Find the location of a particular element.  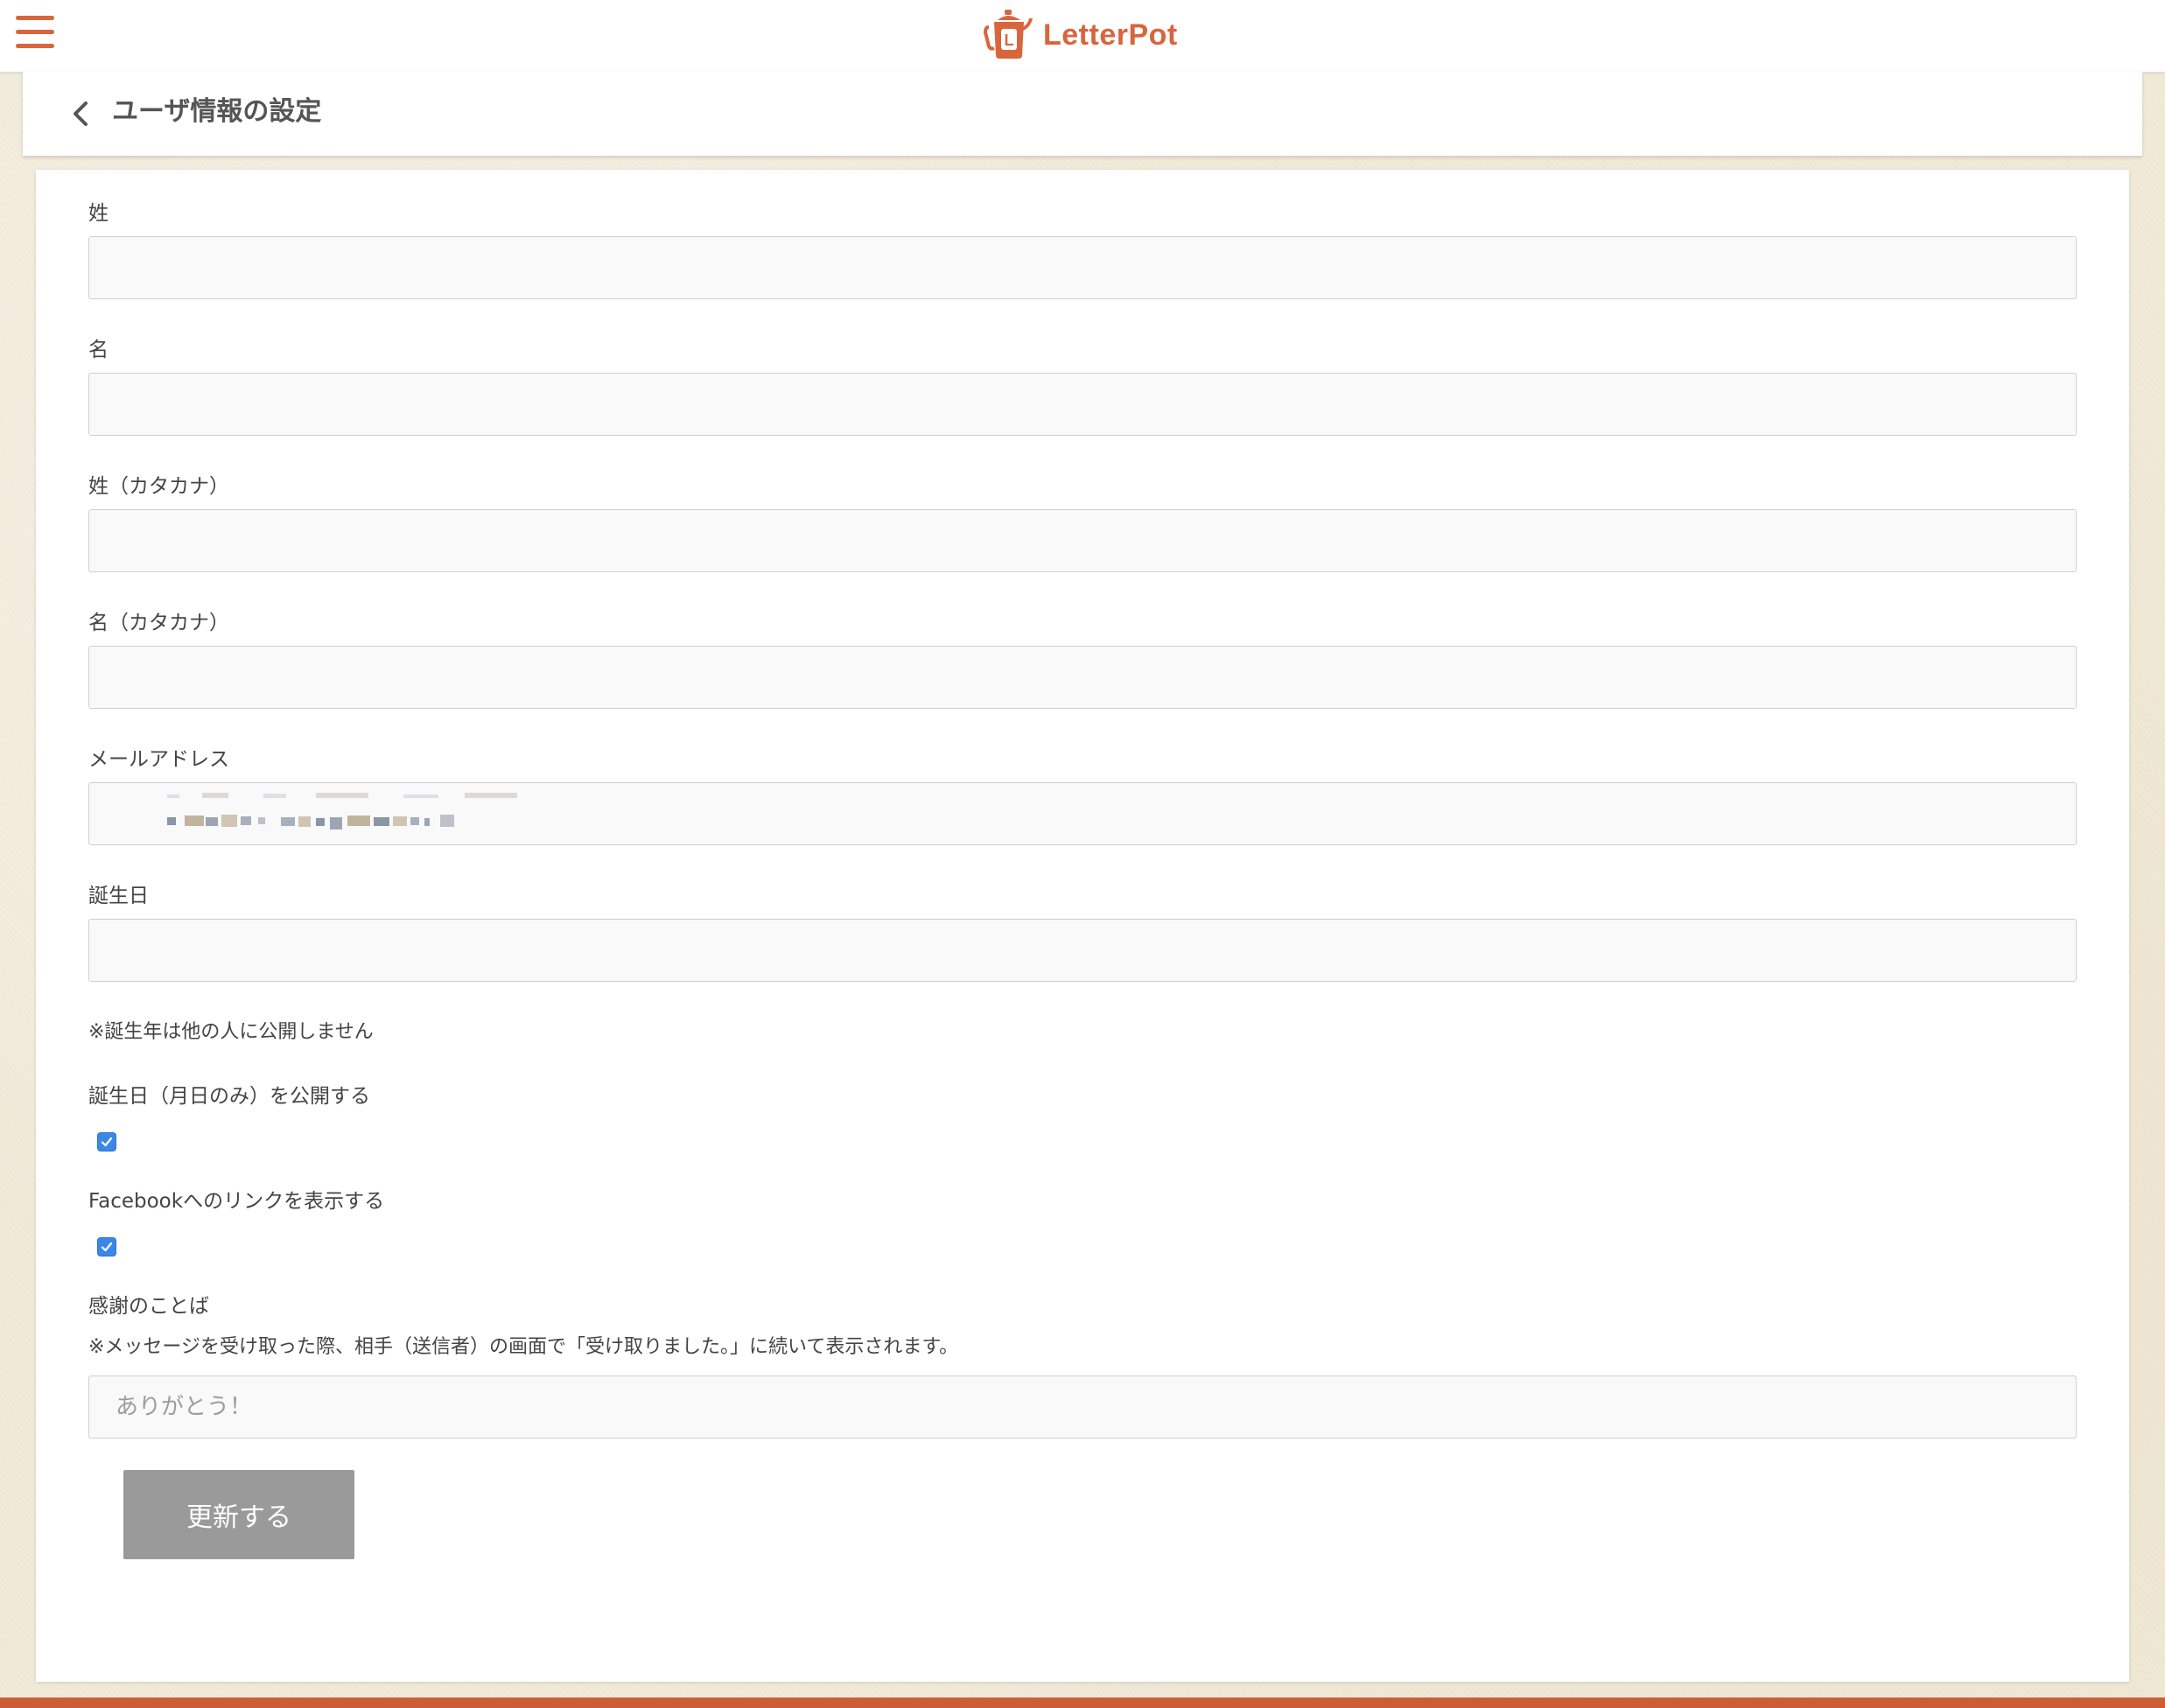

top-navigation-bar: L LetterPot is located at coordinates (1082, 36).